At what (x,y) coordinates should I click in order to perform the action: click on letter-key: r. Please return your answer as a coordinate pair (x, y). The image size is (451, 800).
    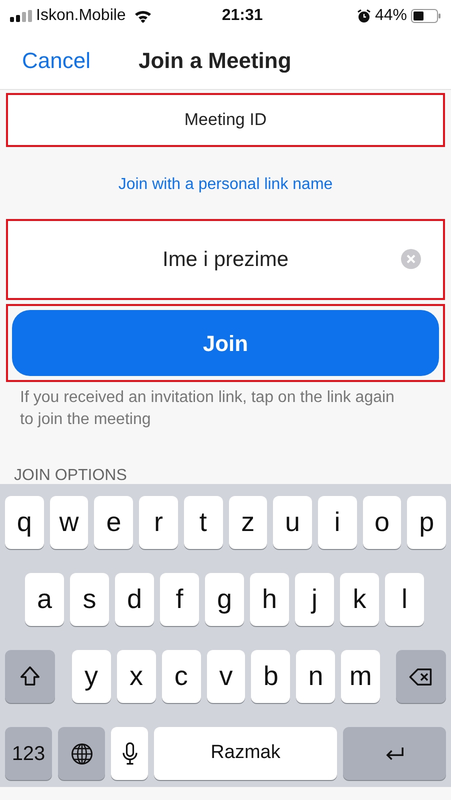
    Looking at the image, I should click on (158, 523).